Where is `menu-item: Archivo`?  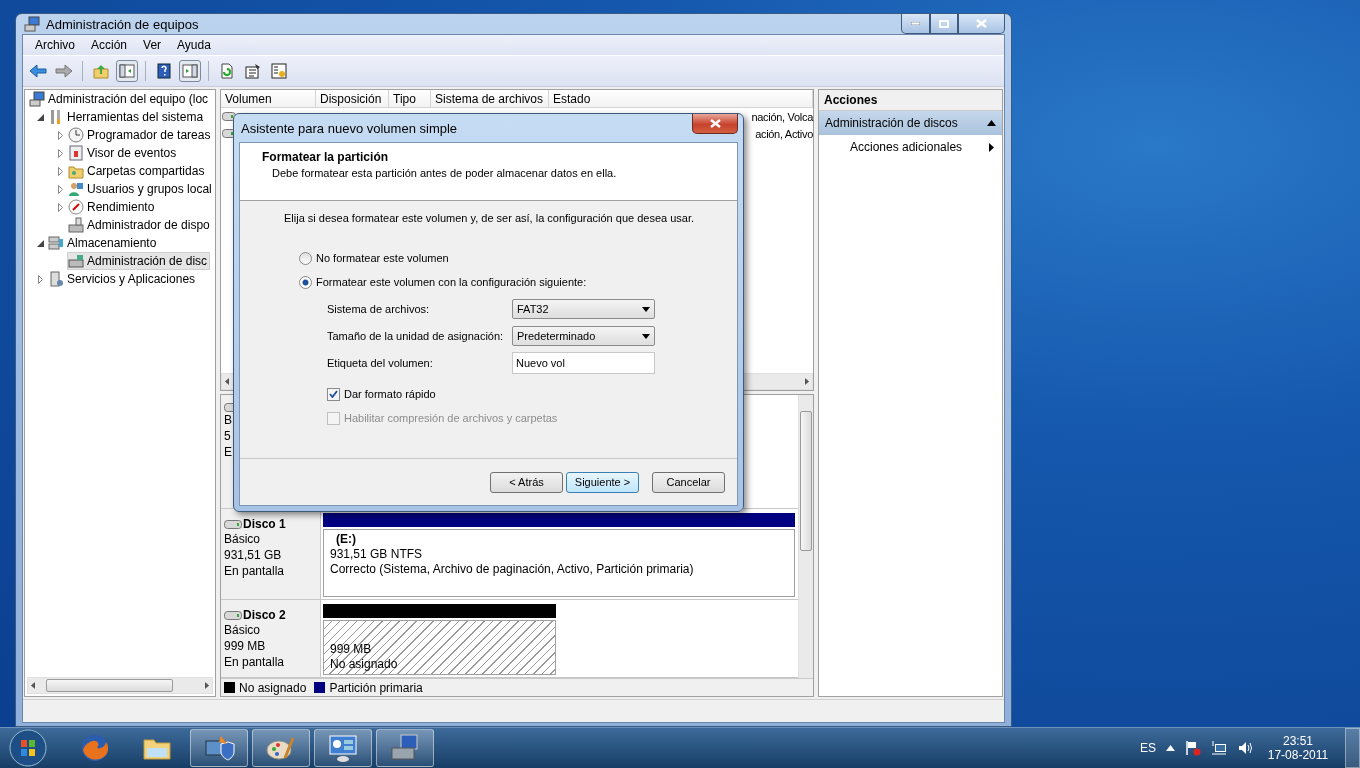
menu-item: Archivo is located at coordinates (55, 45).